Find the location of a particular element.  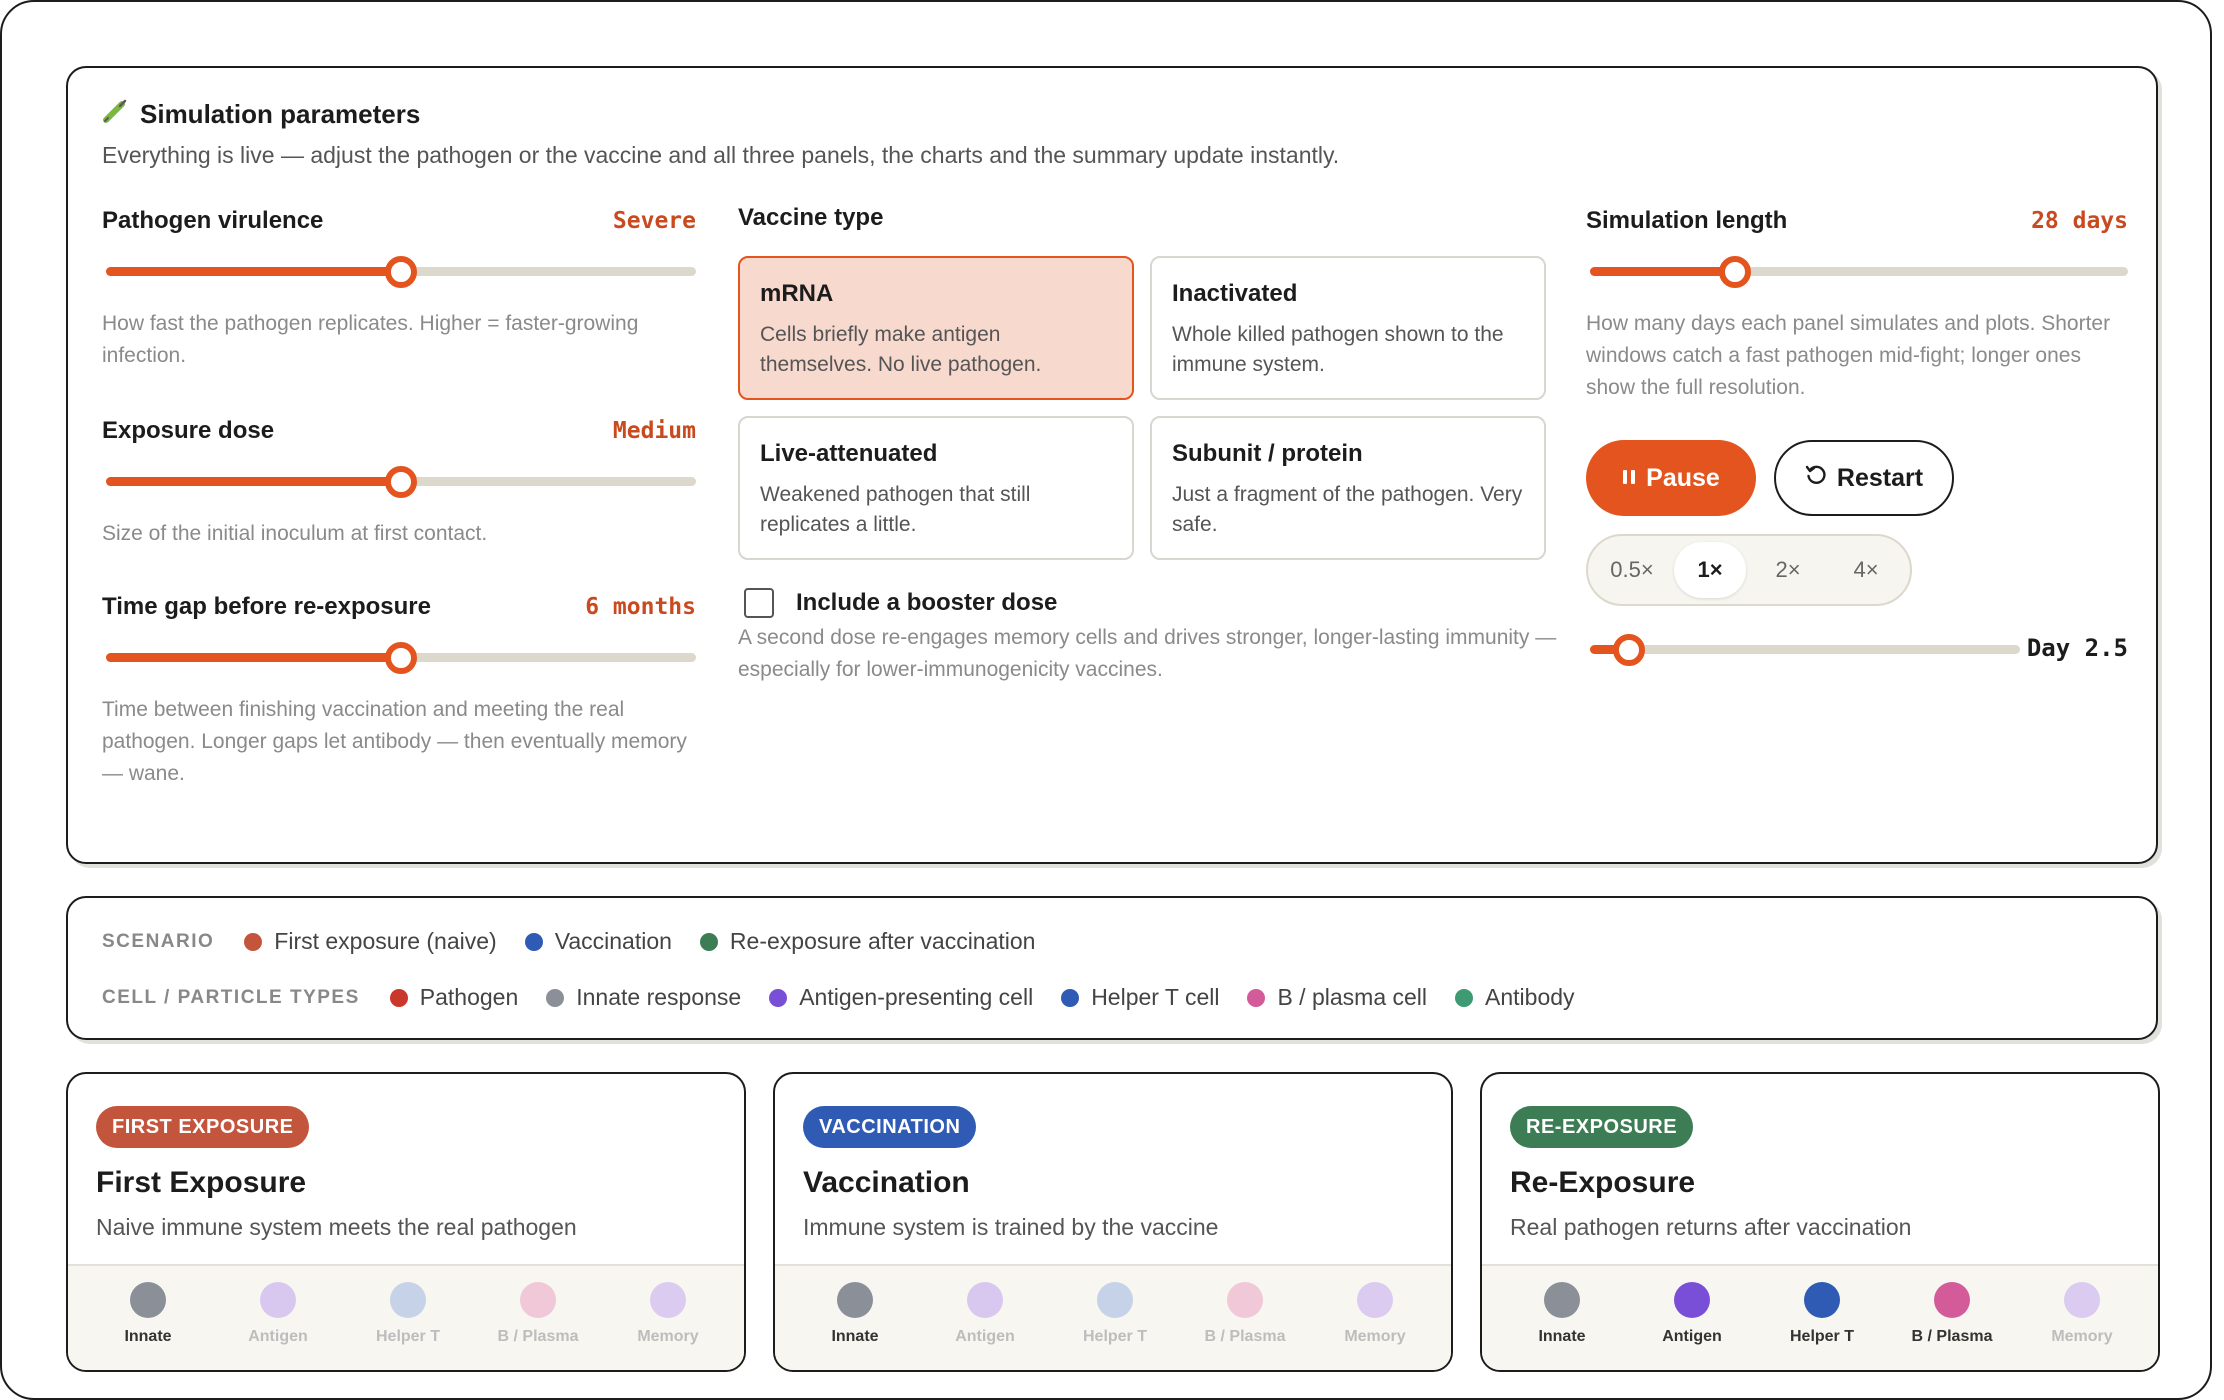

scenario-legend-item: Vaccination is located at coordinates (598, 941).